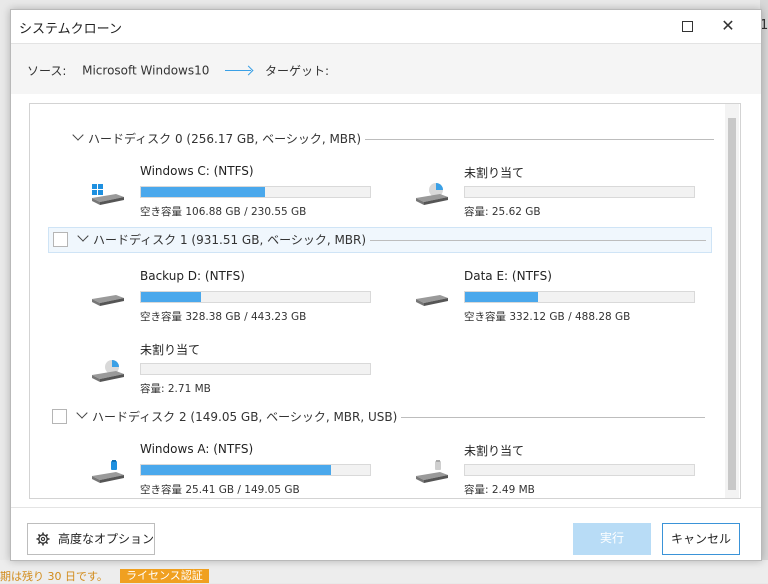 Image resolution: width=768 pixels, height=584 pixels. Describe the element at coordinates (197, 449) in the screenshot. I see `partition-name: Windows A: (NTFS)` at that location.